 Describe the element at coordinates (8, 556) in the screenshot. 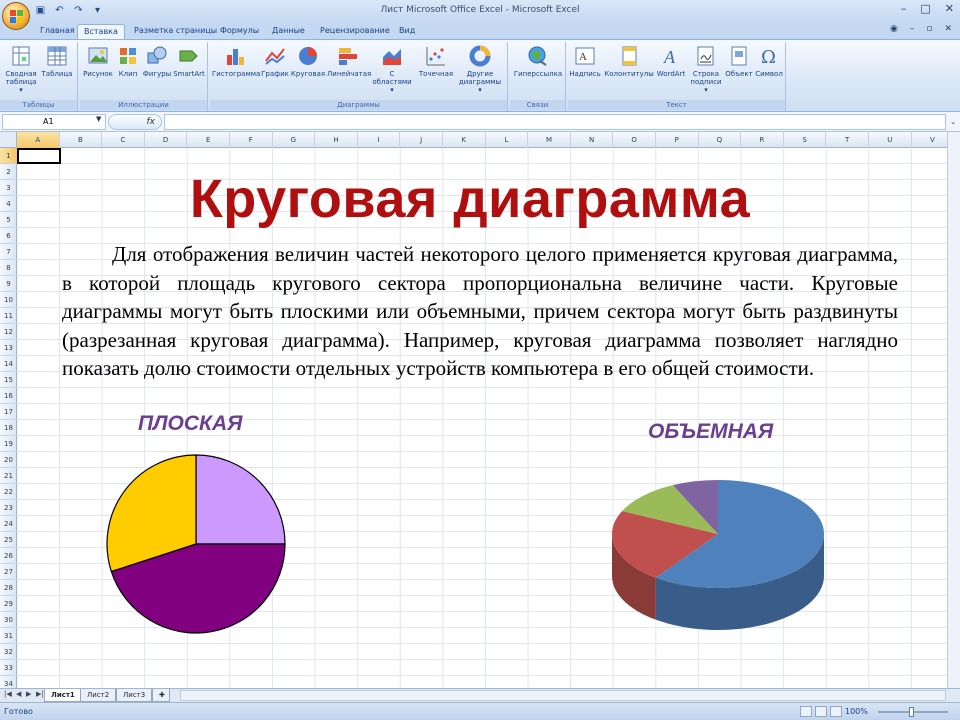

I see `row-header: 26` at that location.